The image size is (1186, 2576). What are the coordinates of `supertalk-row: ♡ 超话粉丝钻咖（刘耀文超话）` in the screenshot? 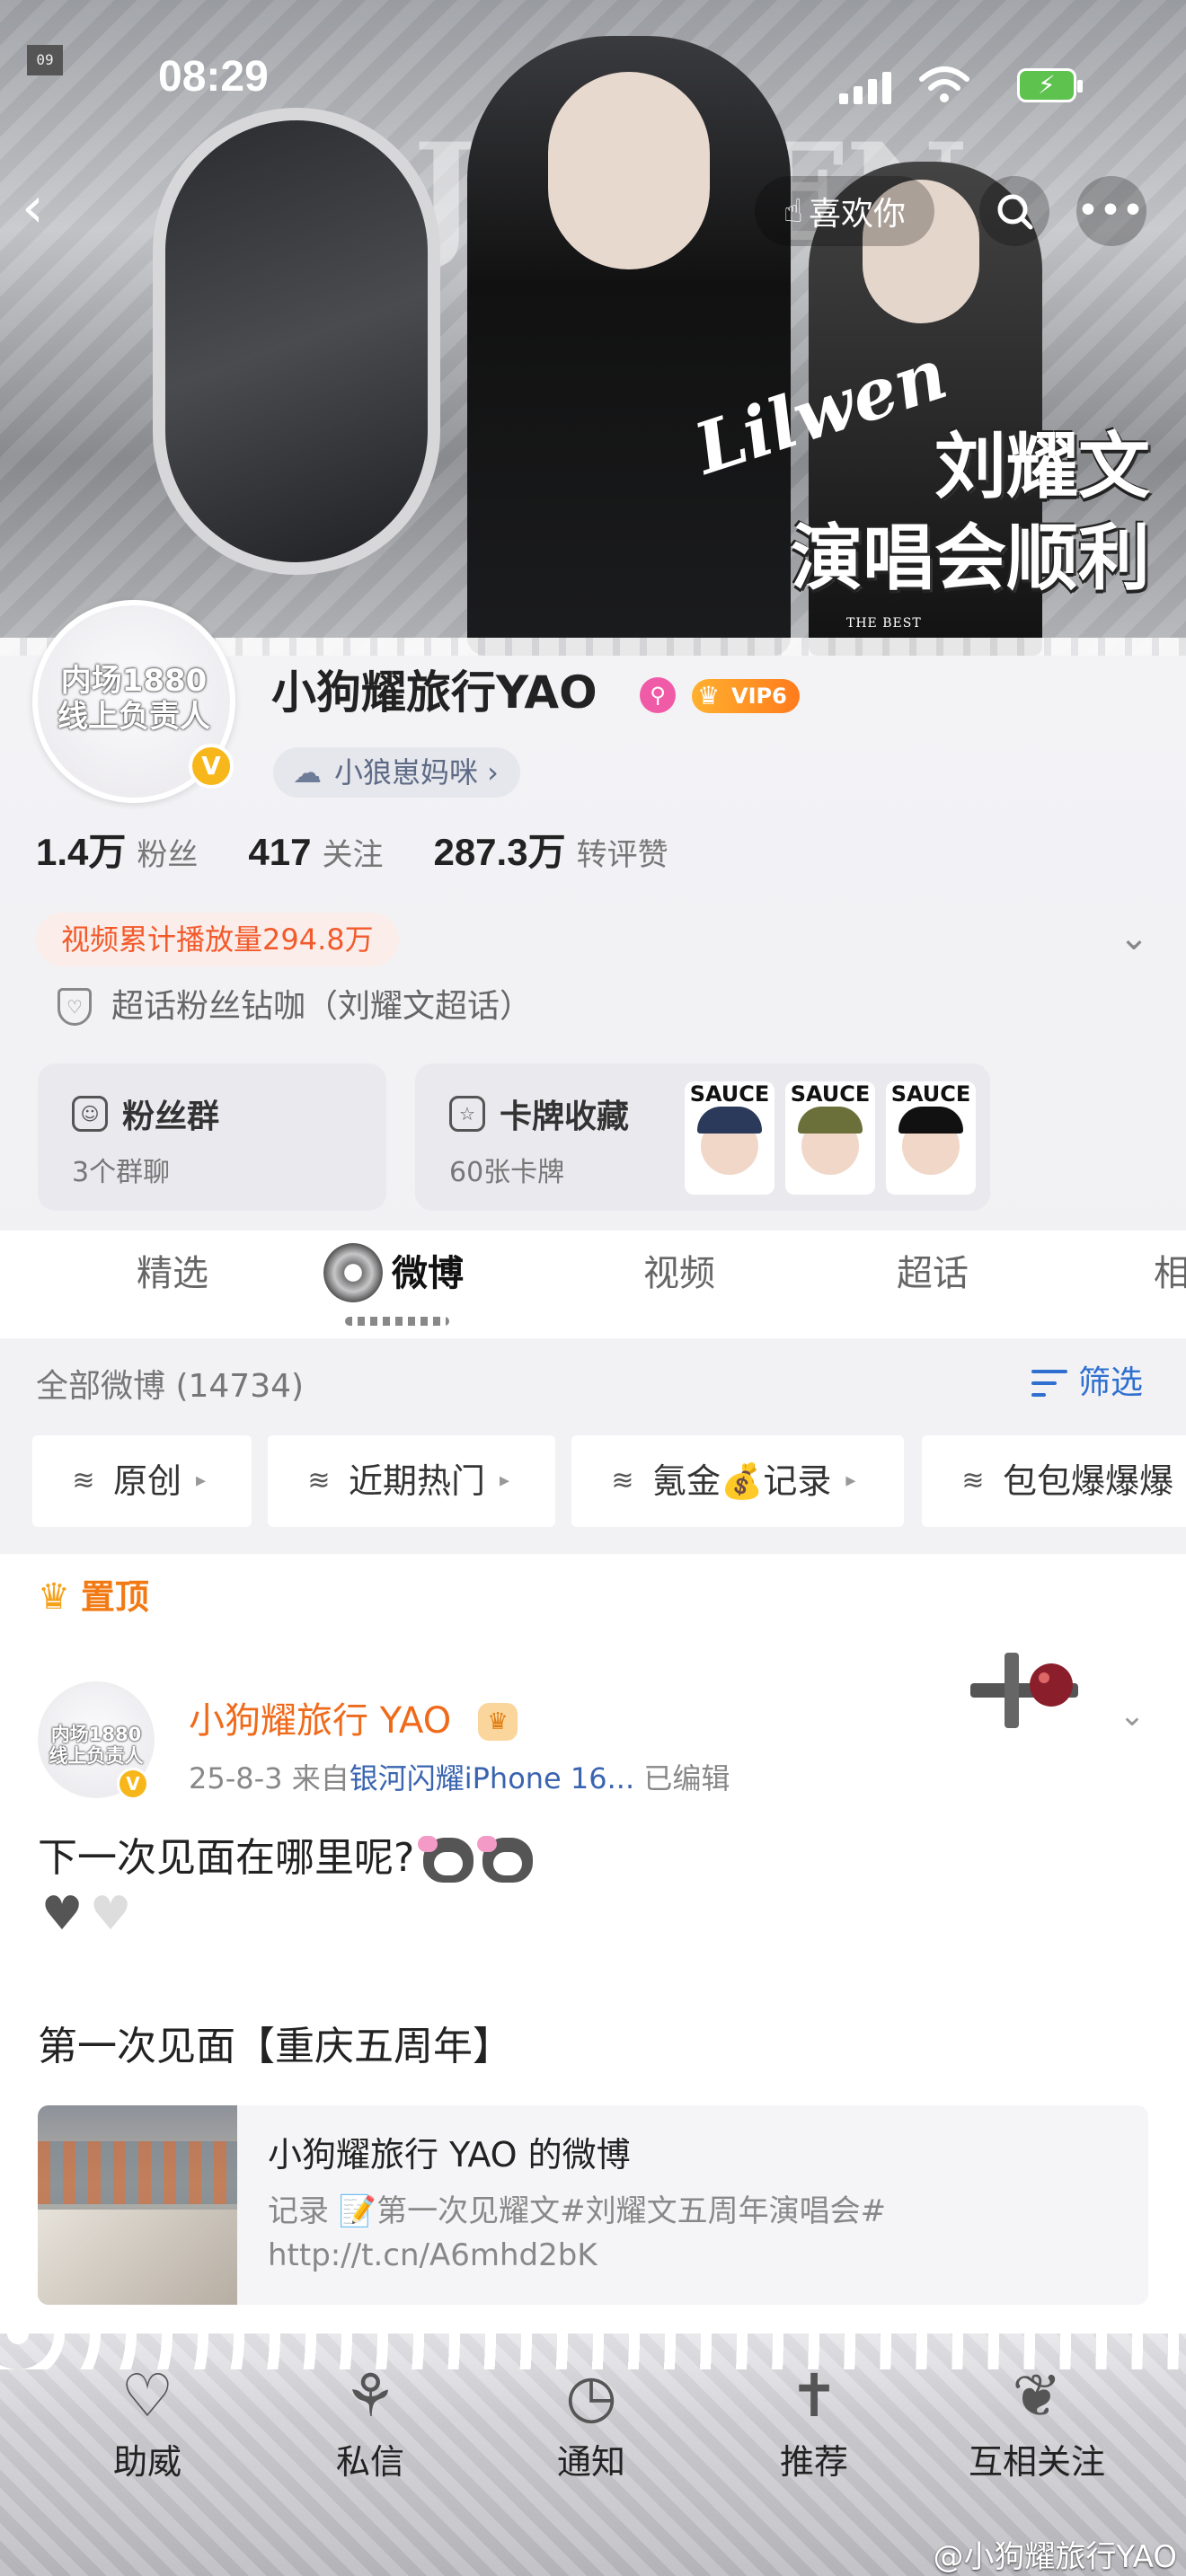 It's located at (295, 1007).